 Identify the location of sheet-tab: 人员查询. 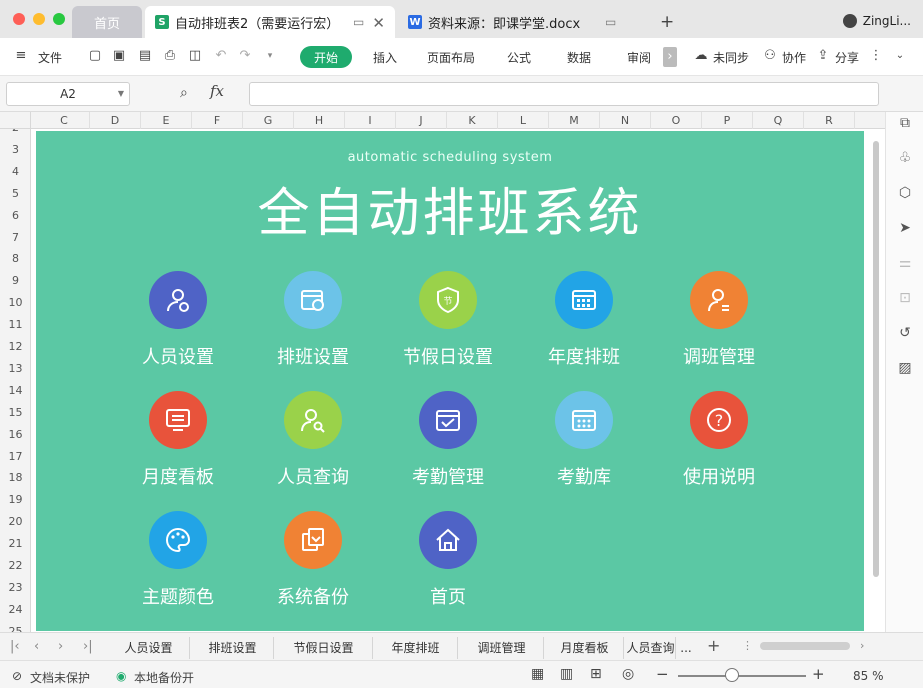
(651, 648).